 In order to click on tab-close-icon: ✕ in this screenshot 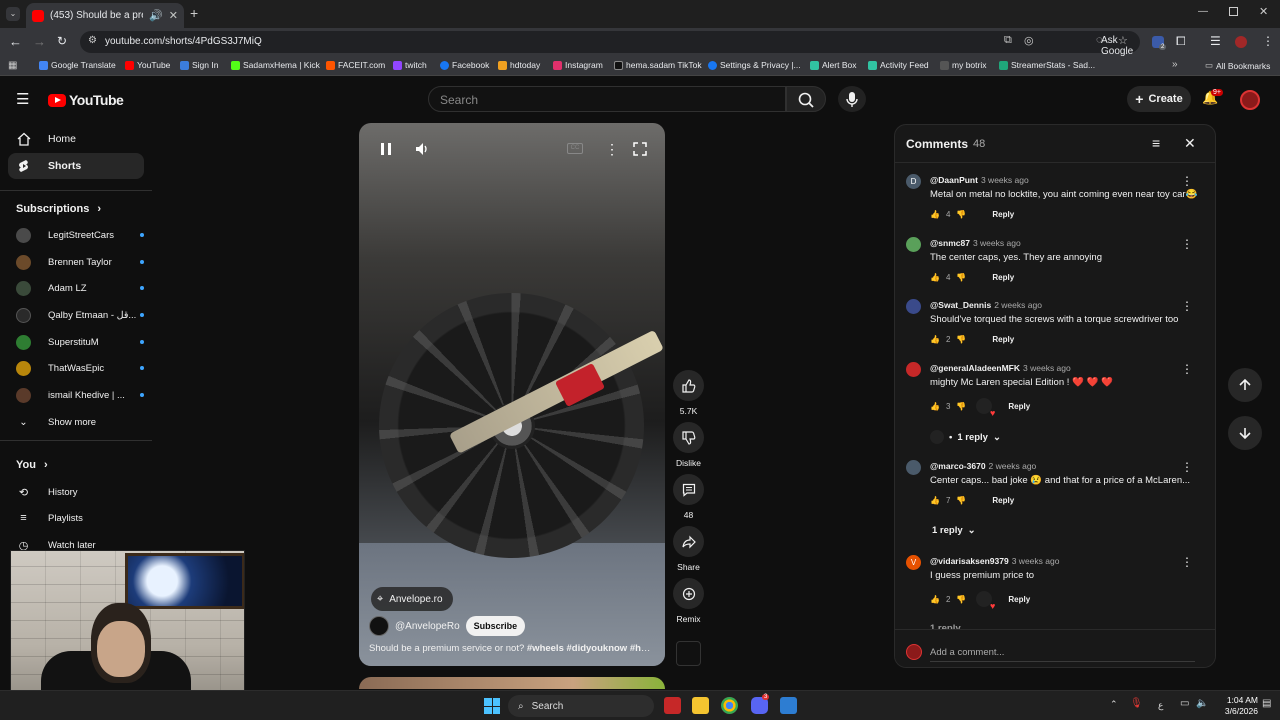, I will do `click(173, 15)`.